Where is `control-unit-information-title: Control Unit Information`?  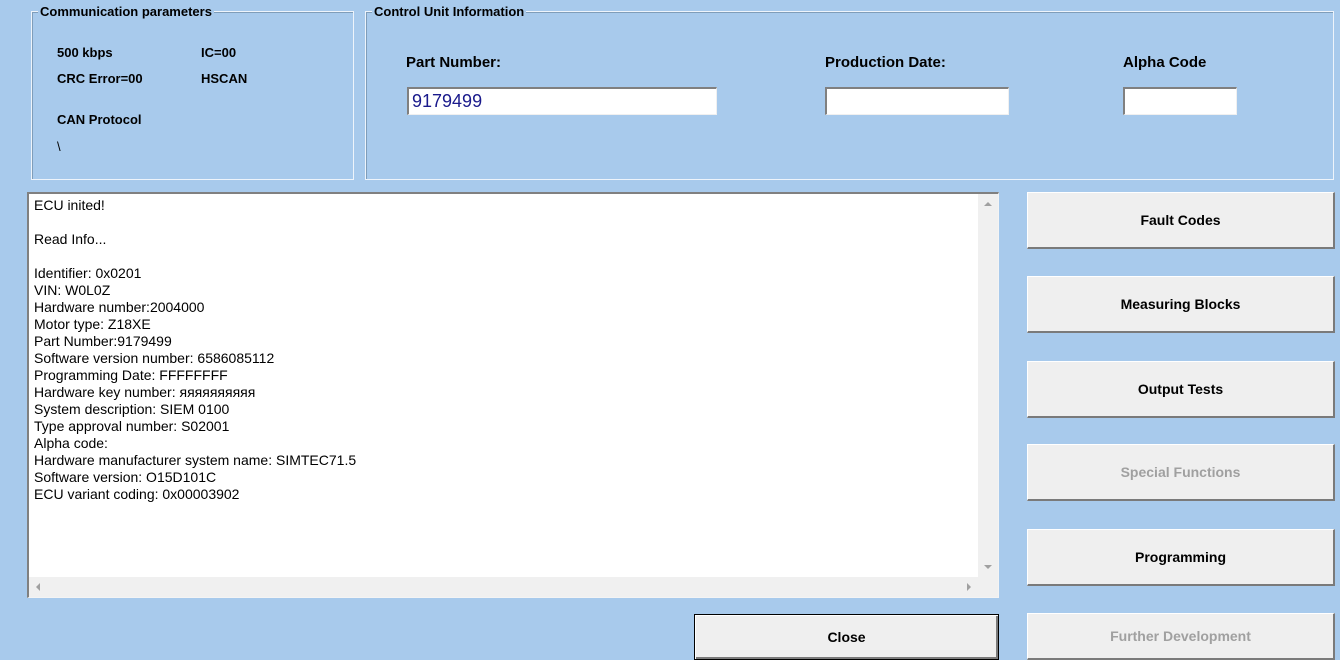
control-unit-information-title: Control Unit Information is located at coordinates (449, 12).